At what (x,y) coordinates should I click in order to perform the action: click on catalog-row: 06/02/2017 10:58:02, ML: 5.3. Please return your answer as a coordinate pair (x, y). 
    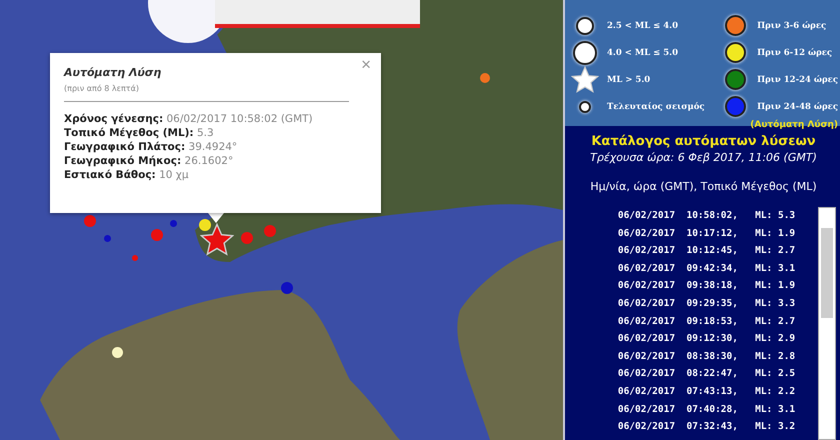
    Looking at the image, I should click on (707, 216).